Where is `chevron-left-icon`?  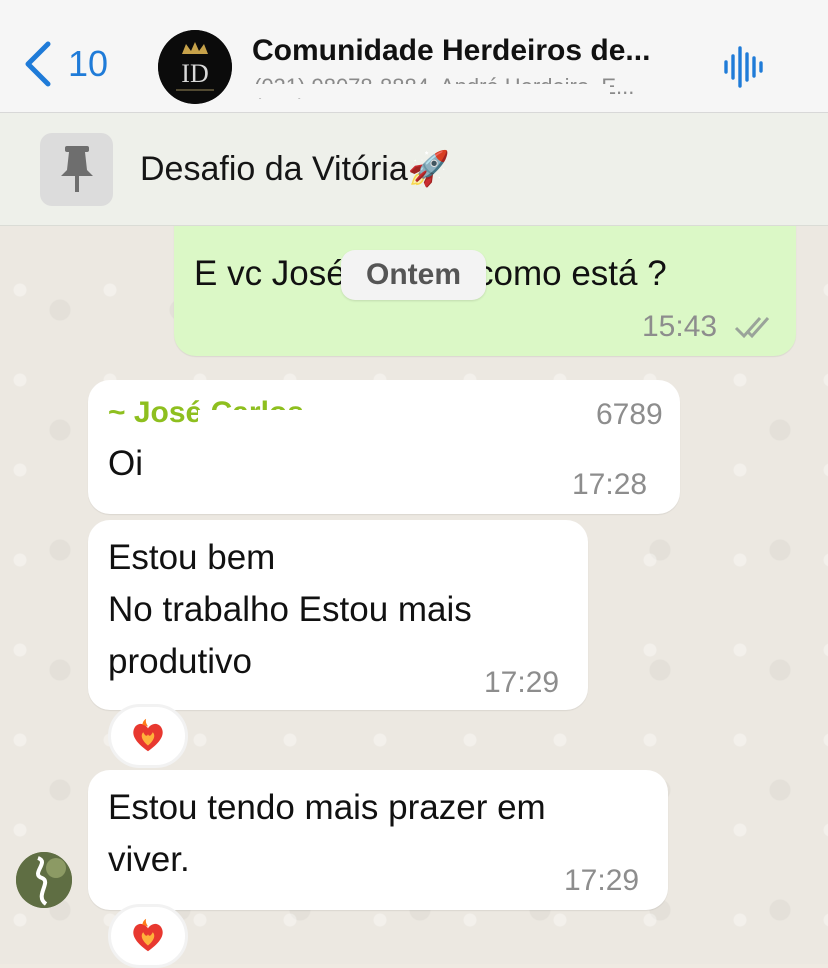
chevron-left-icon is located at coordinates (38, 64).